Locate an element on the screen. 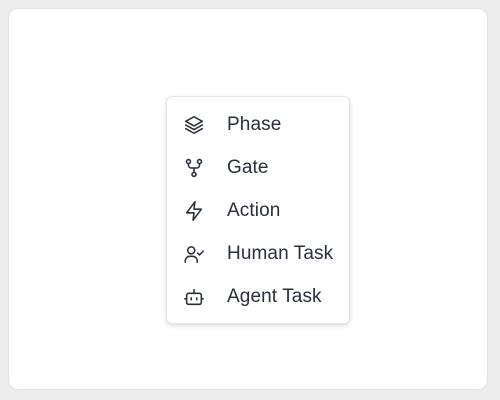  bot-icon is located at coordinates (194, 297).